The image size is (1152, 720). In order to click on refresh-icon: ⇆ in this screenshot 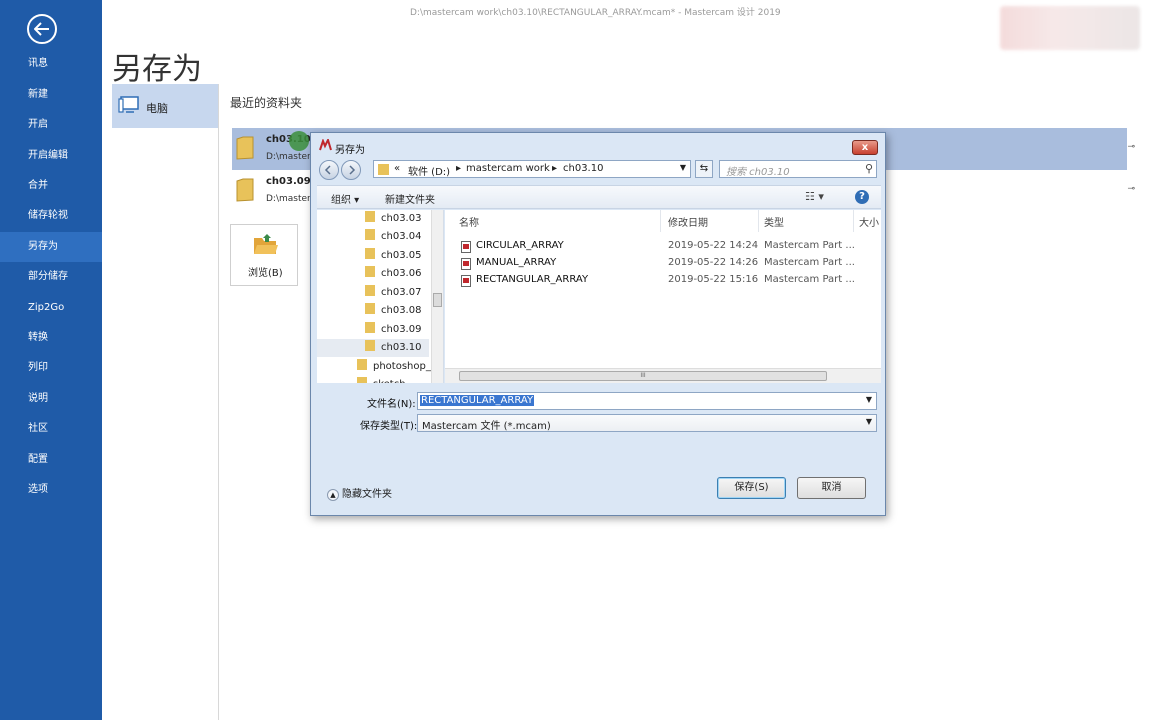, I will do `click(704, 168)`.